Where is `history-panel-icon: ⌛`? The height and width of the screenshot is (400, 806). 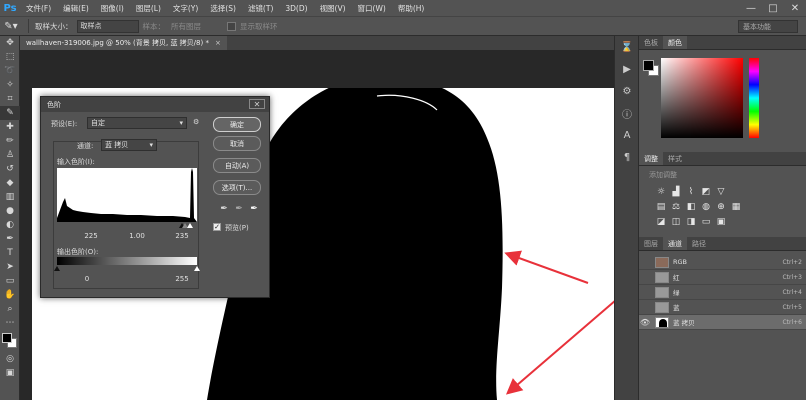
history-panel-icon: ⌛ is located at coordinates (627, 47).